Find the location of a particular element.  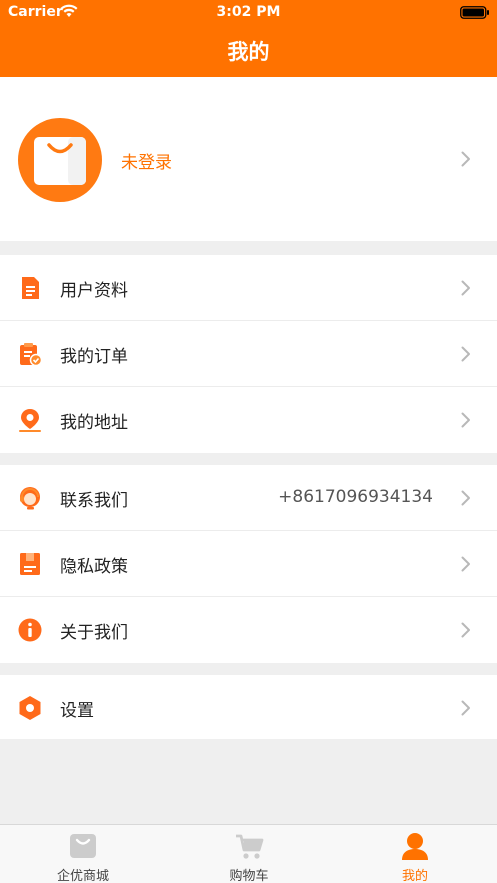

tab-mine: 我的 is located at coordinates (414, 854).